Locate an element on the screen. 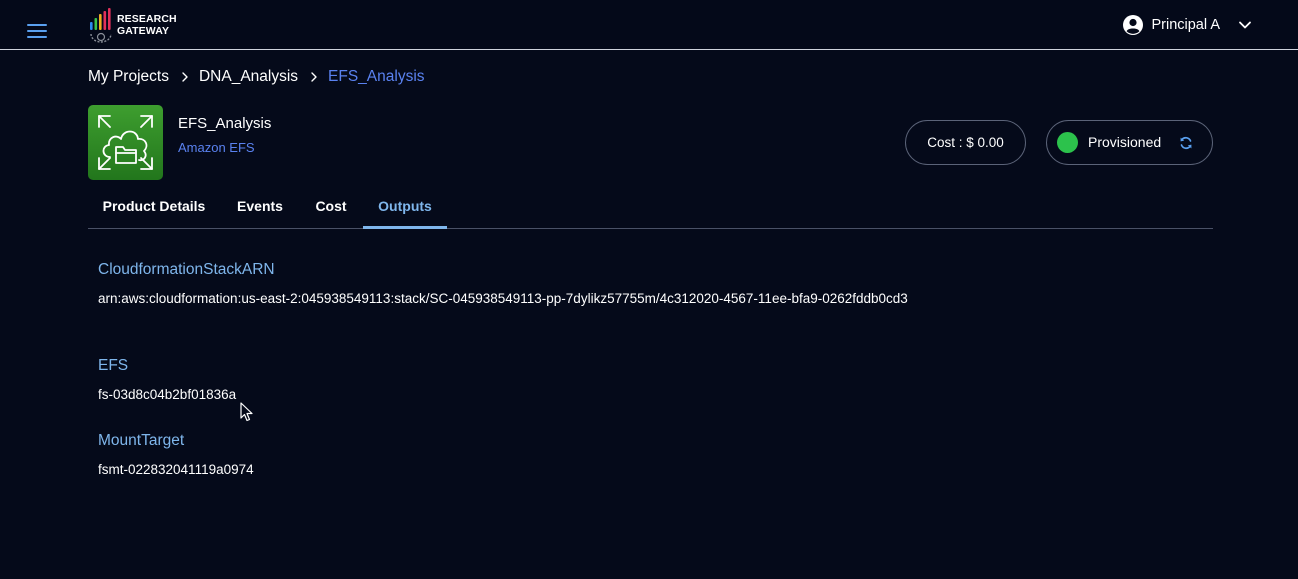 This screenshot has height=579, width=1298. output-key-mount-target: MountTarget is located at coordinates (141, 440).